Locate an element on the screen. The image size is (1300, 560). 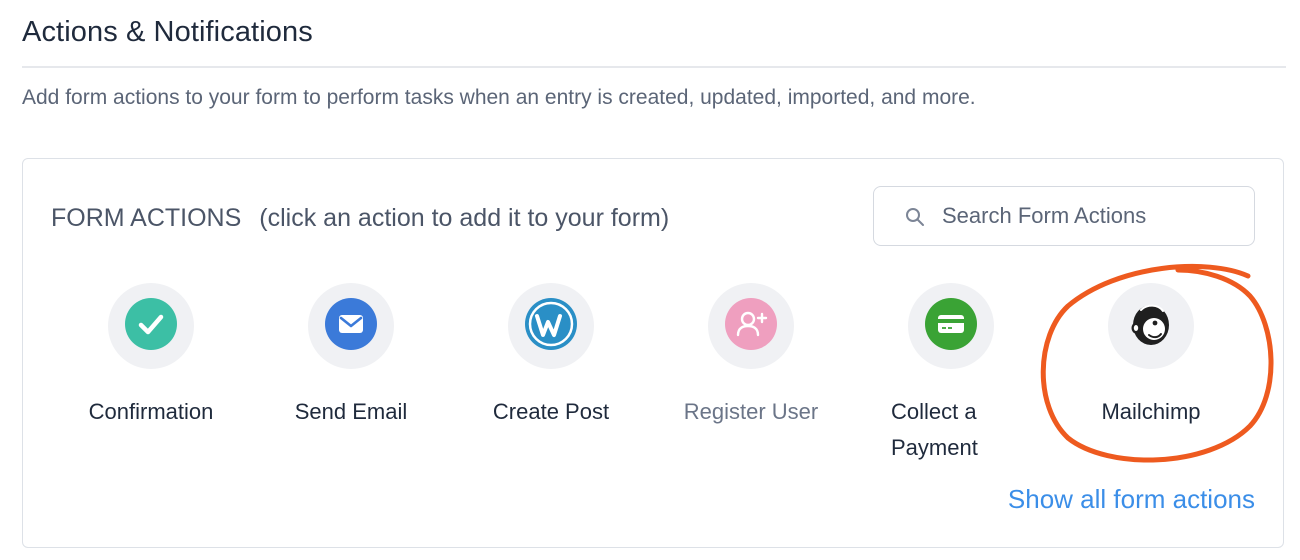
action-label: Create Post is located at coordinates (551, 411).